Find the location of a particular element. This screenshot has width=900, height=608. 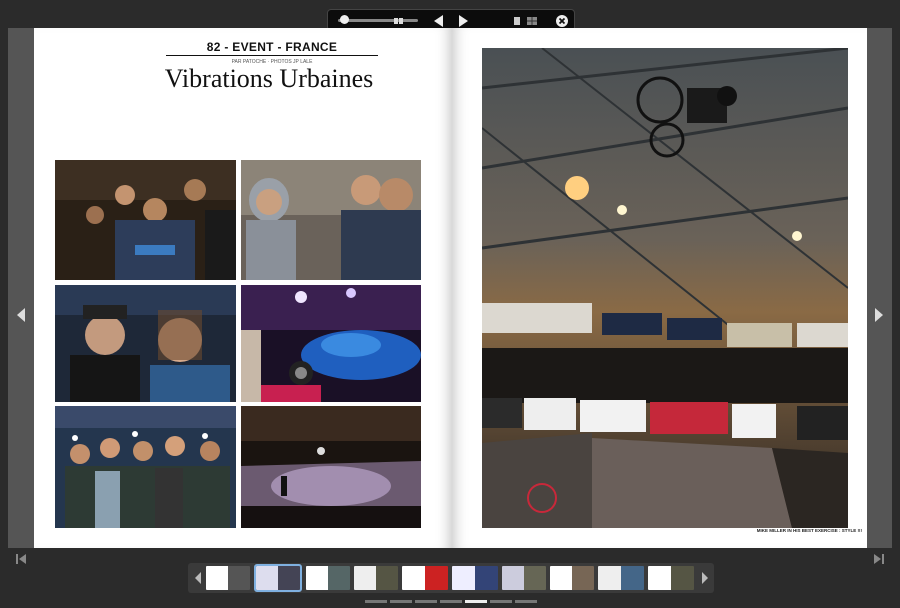

thumbs-prev-icon is located at coordinates (198, 578).